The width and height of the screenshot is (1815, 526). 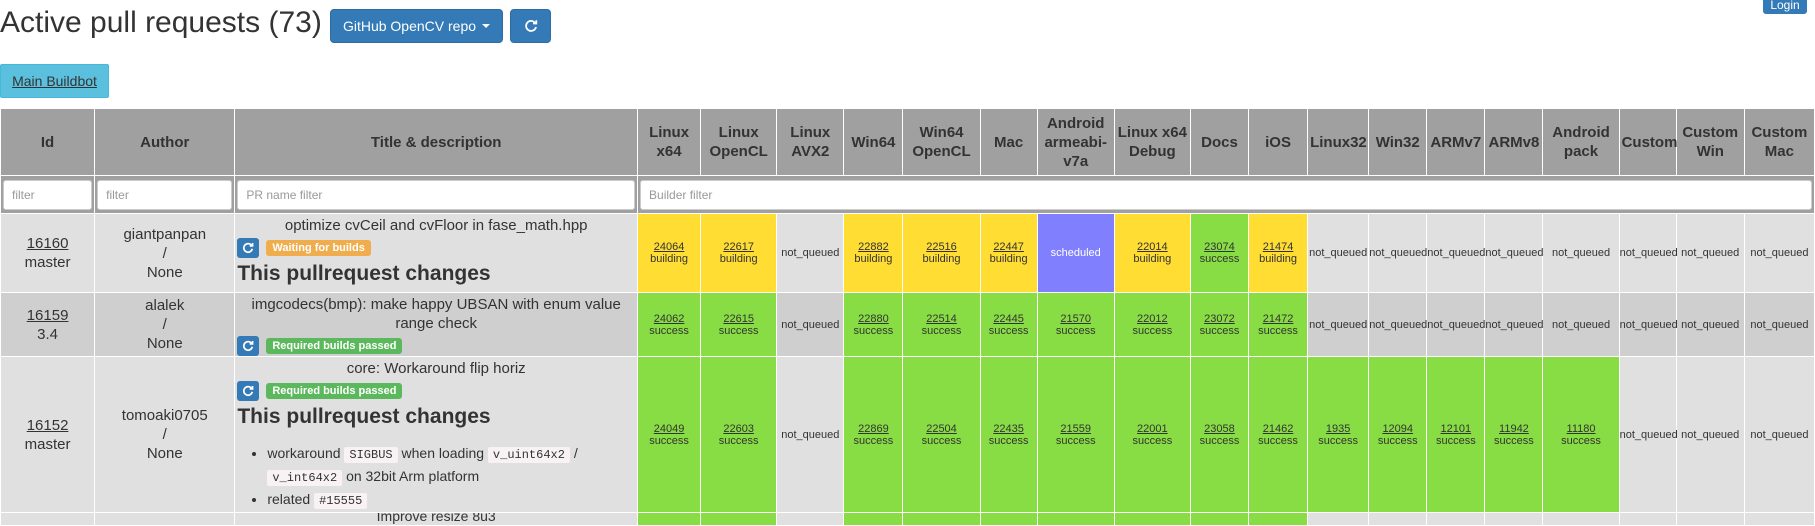 I want to click on build-link: 21462, so click(x=1278, y=429).